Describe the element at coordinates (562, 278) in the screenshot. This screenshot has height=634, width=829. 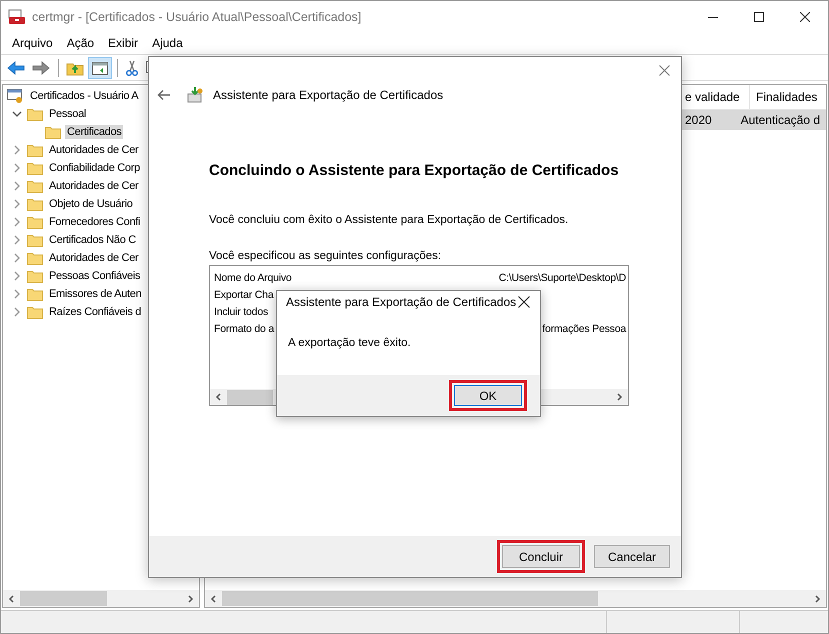
I see `setting-value: C:\Users\Suporte\Desktop\D` at that location.